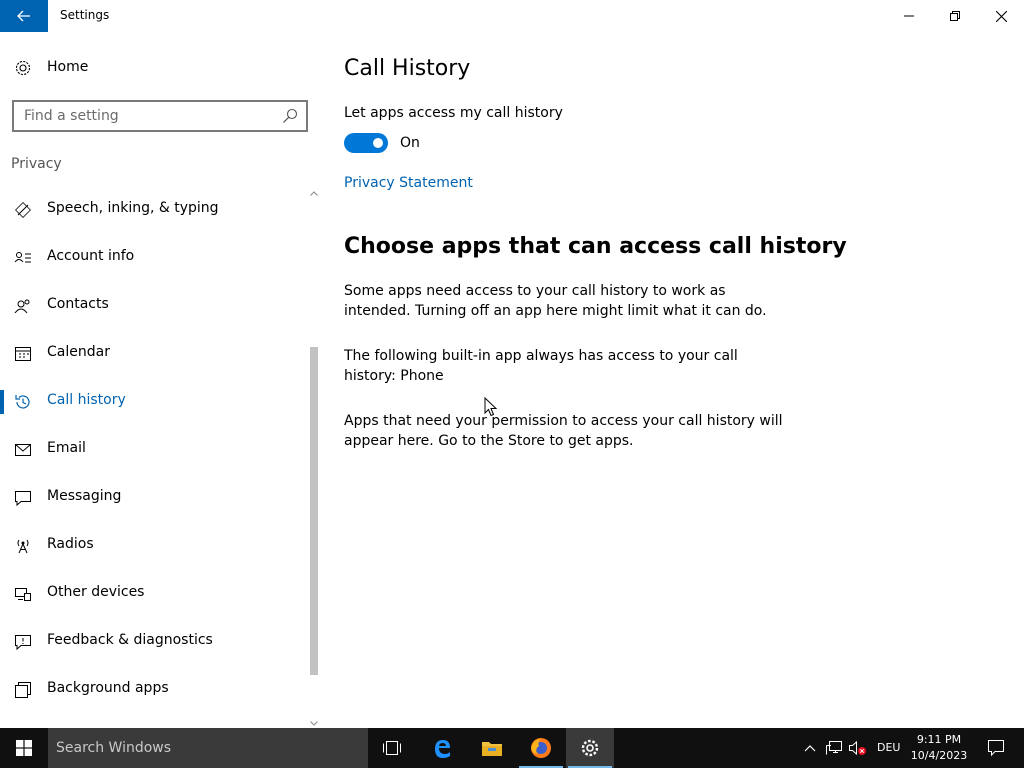  Describe the element at coordinates (71, 116) in the screenshot. I see `search-placeholder: Find a setting` at that location.